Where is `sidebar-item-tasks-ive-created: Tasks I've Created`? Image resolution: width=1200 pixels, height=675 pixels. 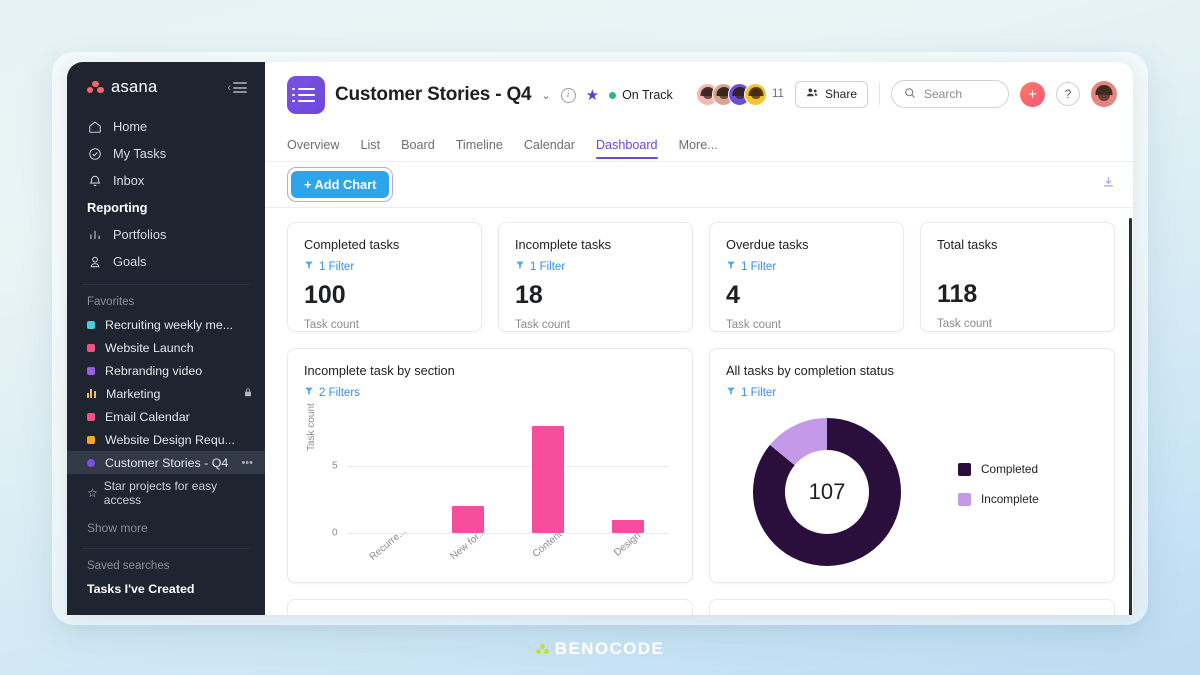 sidebar-item-tasks-ive-created: Tasks I've Created is located at coordinates (166, 588).